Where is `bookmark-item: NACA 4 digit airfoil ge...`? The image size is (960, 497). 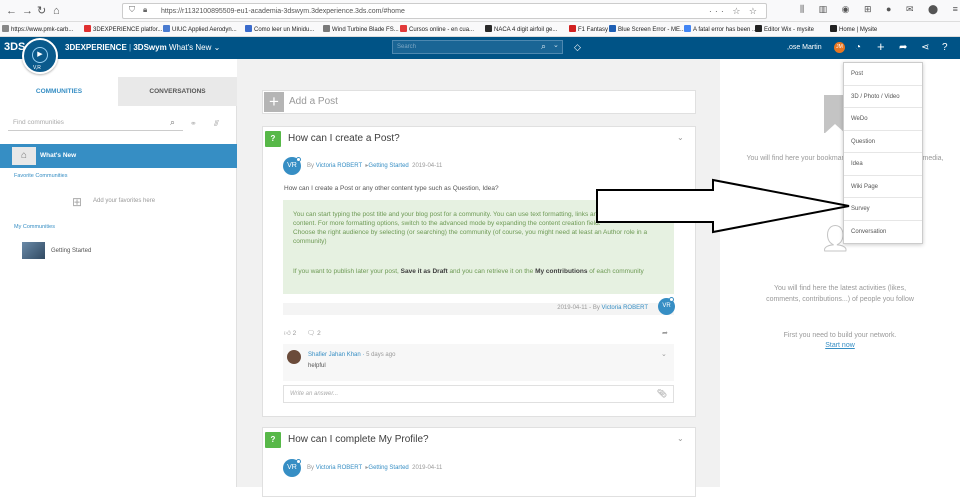
bookmark-item: NACA 4 digit airfoil ge... is located at coordinates (521, 30).